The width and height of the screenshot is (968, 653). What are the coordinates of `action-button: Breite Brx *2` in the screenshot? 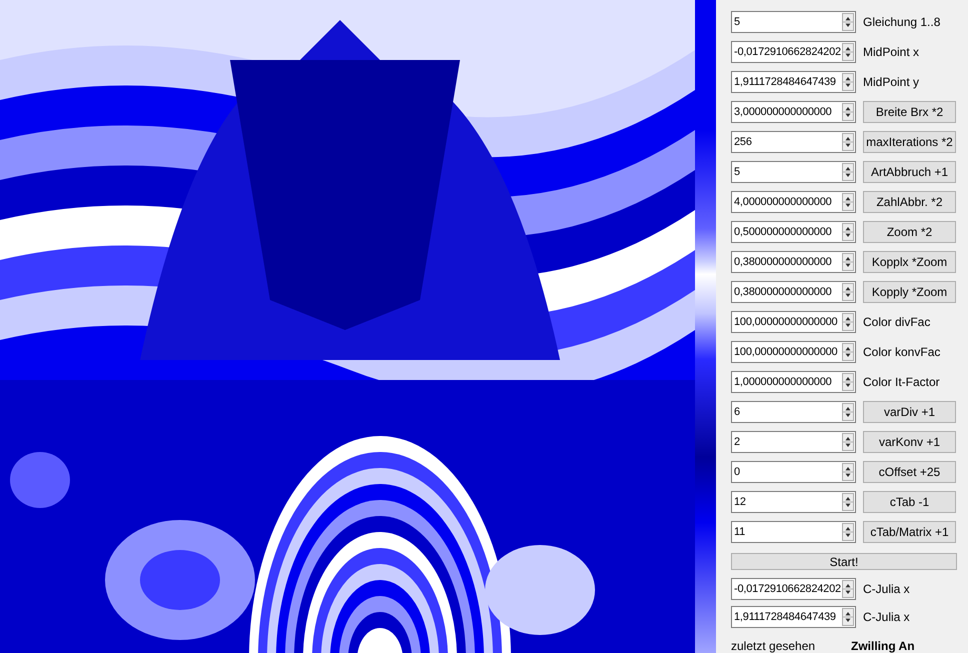 It's located at (909, 112).